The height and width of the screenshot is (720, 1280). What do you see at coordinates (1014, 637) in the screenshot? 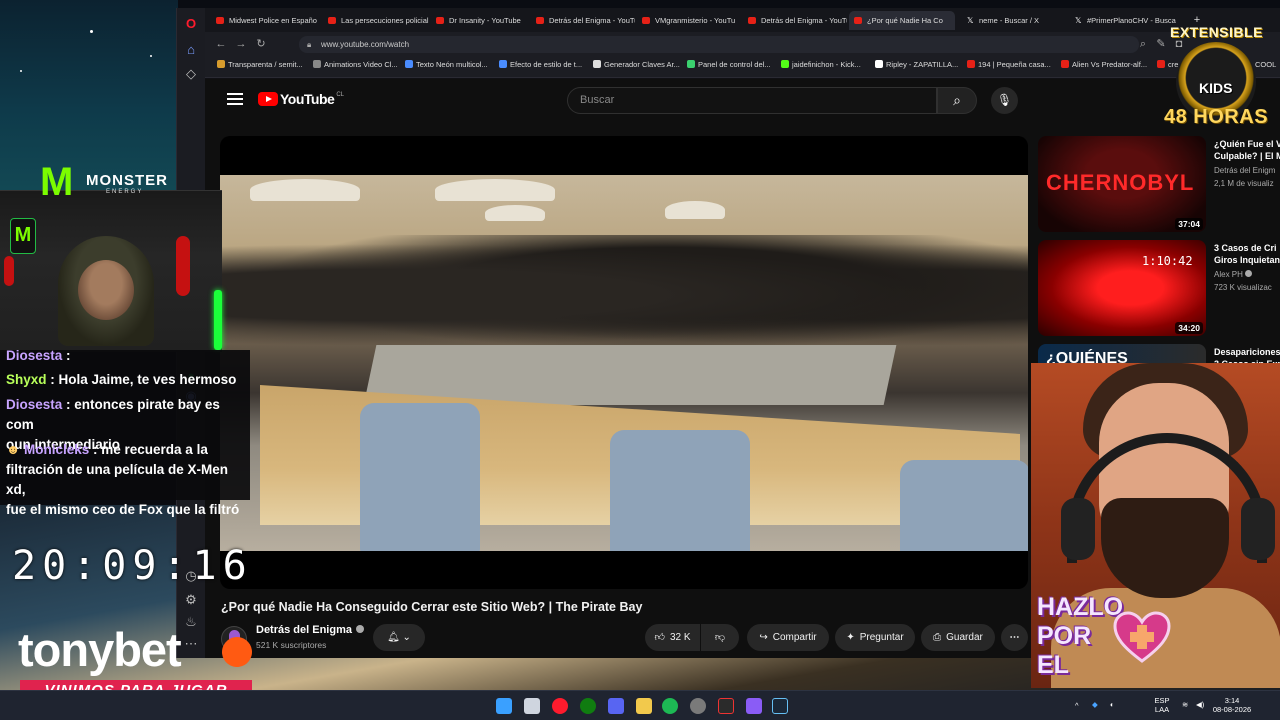
I see `more-actions-button: ⋯` at bounding box center [1014, 637].